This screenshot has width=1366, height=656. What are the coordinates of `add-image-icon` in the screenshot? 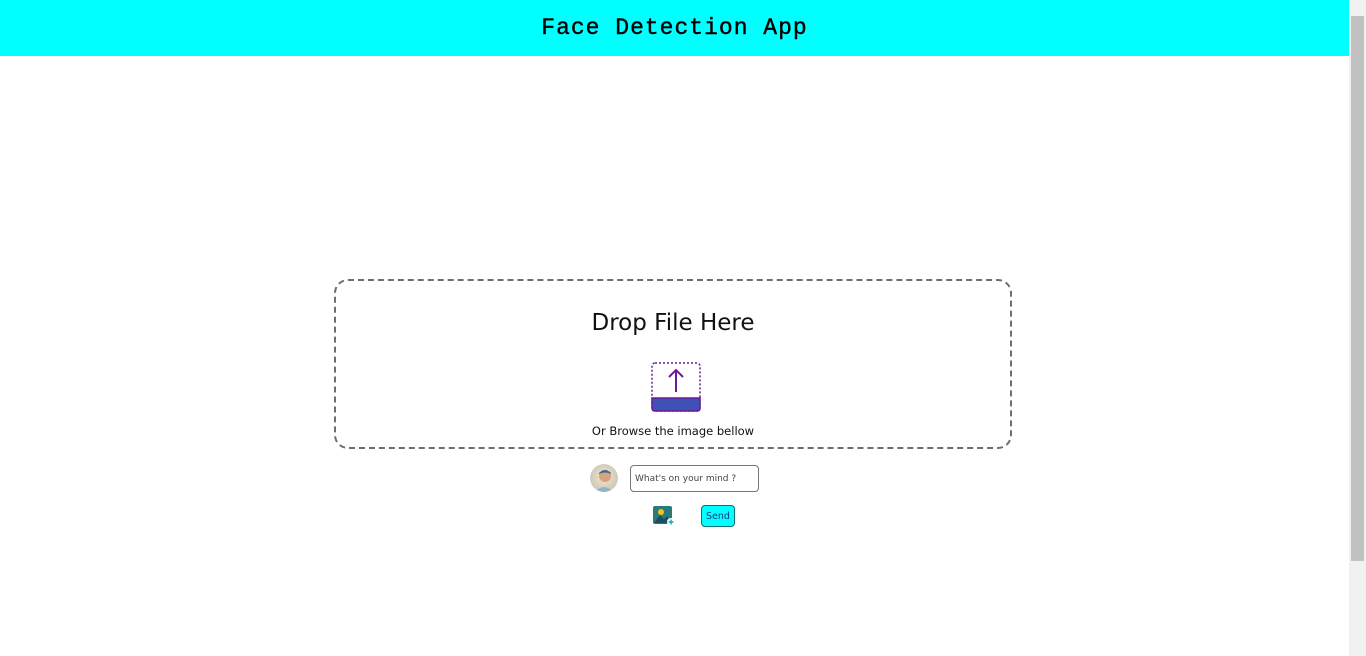 It's located at (664, 516).